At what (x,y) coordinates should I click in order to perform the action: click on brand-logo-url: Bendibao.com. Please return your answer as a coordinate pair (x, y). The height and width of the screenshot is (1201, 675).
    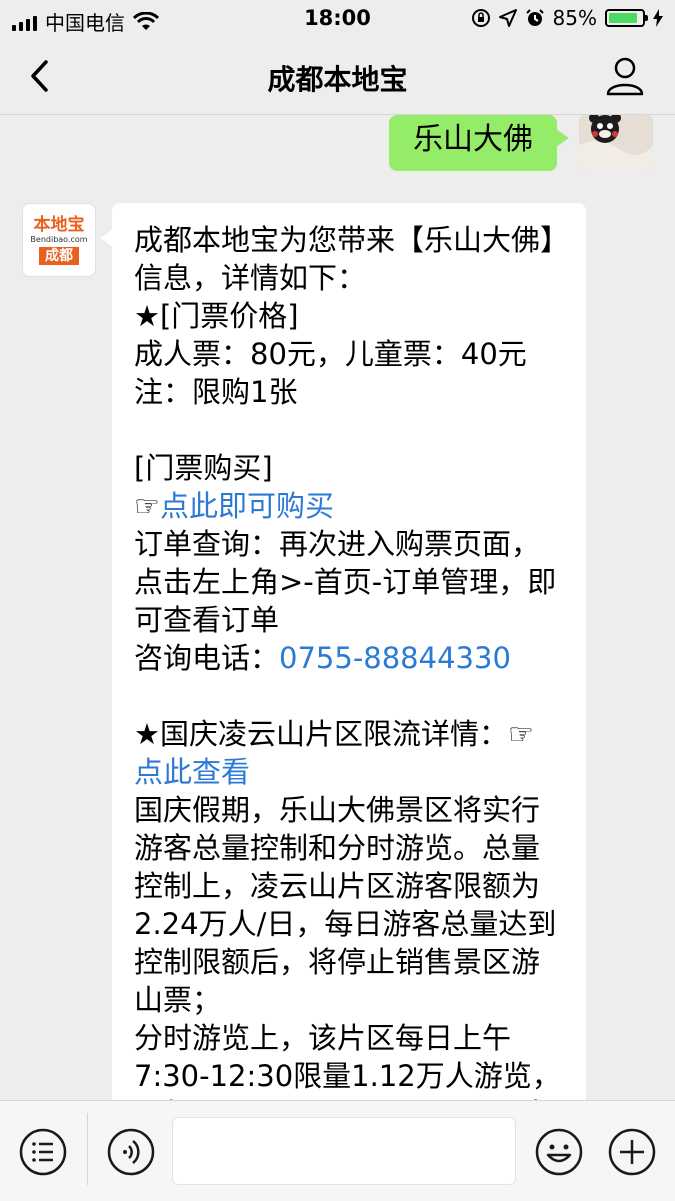
    Looking at the image, I should click on (59, 239).